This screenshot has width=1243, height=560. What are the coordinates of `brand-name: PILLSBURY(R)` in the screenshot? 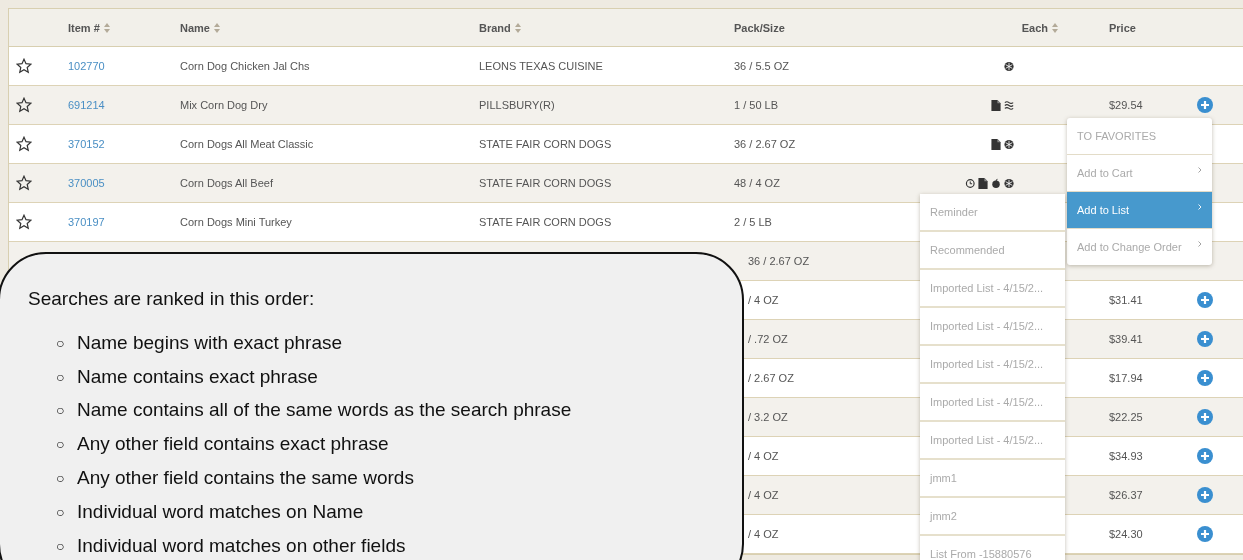 It's located at (517, 105).